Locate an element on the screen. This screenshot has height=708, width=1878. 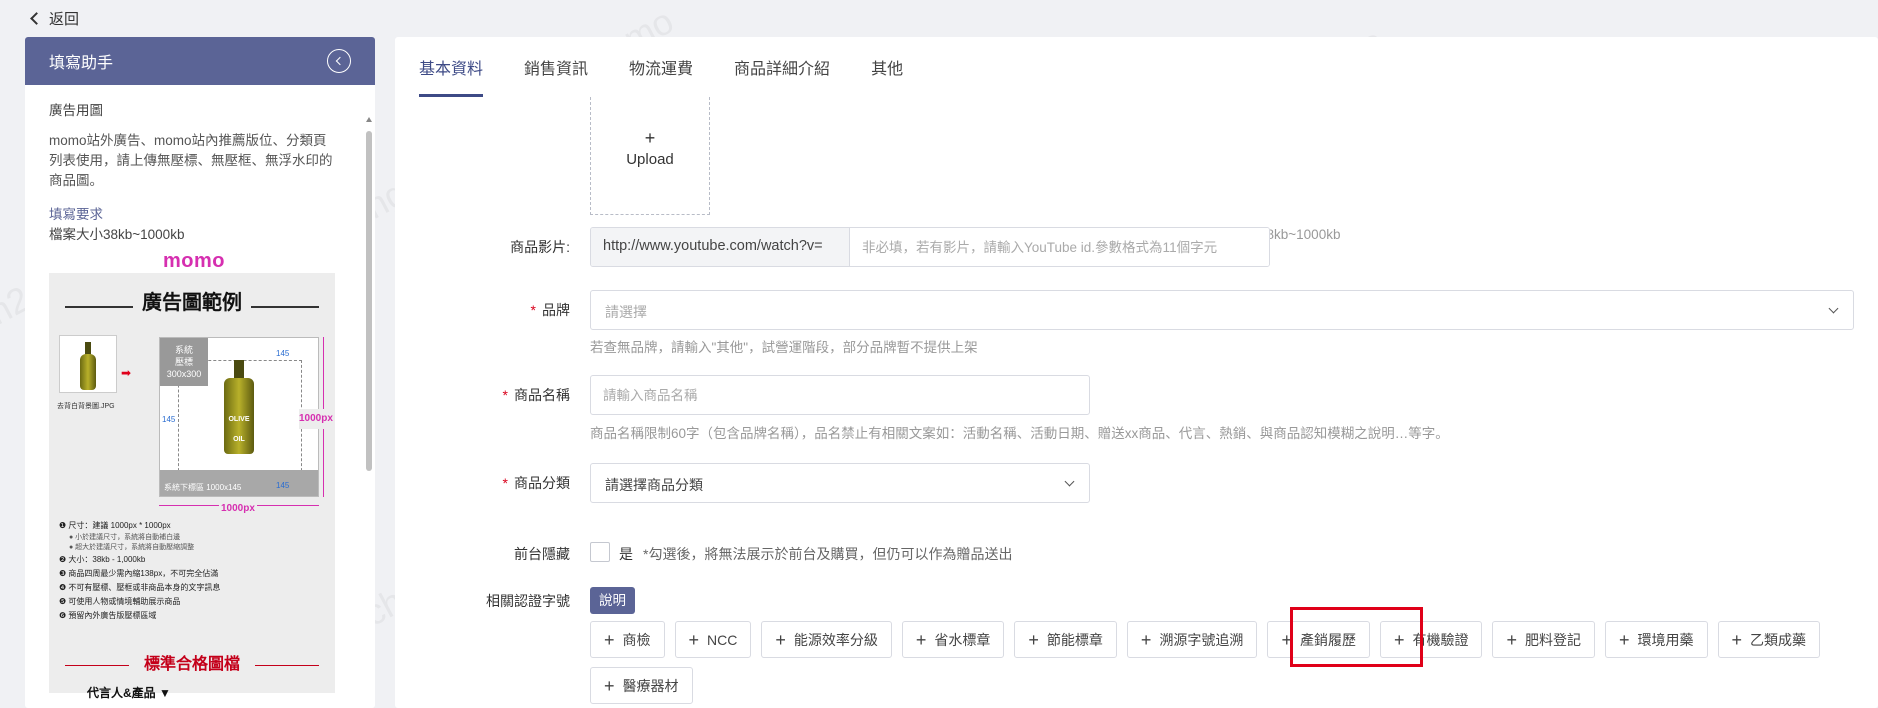
tab-sales-info: 銷售資訊 is located at coordinates (556, 67).